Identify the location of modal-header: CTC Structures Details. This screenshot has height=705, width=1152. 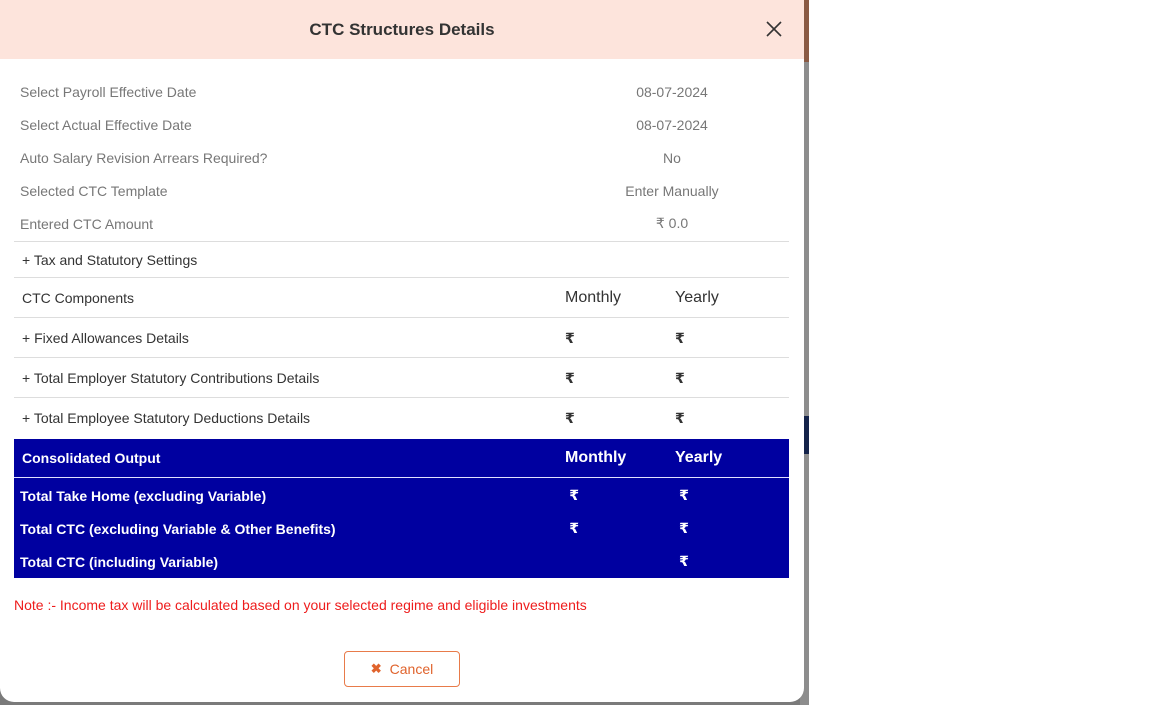
(402, 29).